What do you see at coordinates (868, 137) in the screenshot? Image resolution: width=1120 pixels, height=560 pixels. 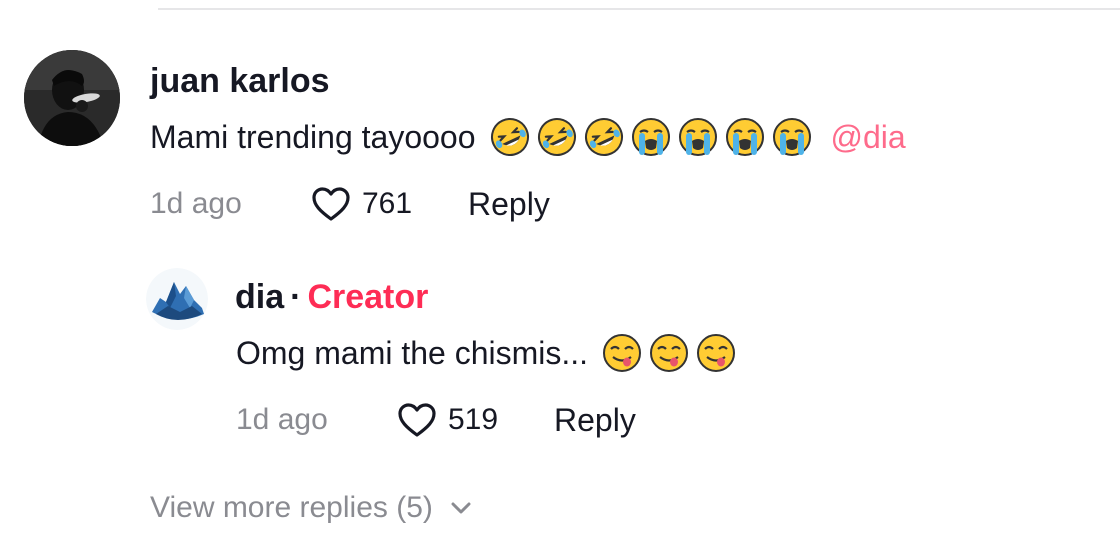 I see `mention-link: @dia` at bounding box center [868, 137].